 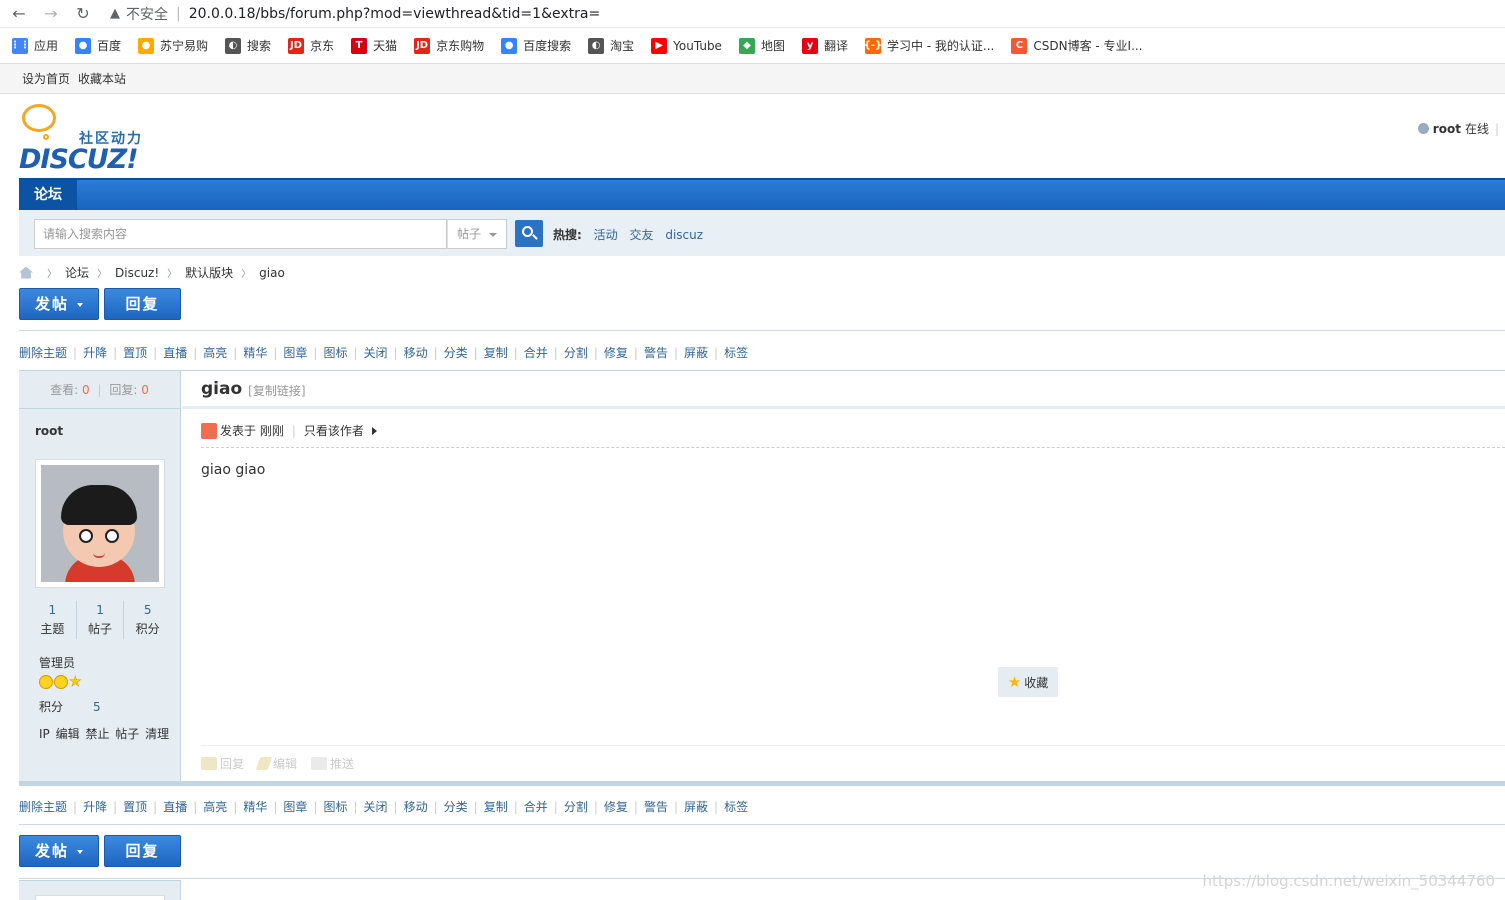 I want to click on new-post-button: 发帖, so click(x=59, y=304).